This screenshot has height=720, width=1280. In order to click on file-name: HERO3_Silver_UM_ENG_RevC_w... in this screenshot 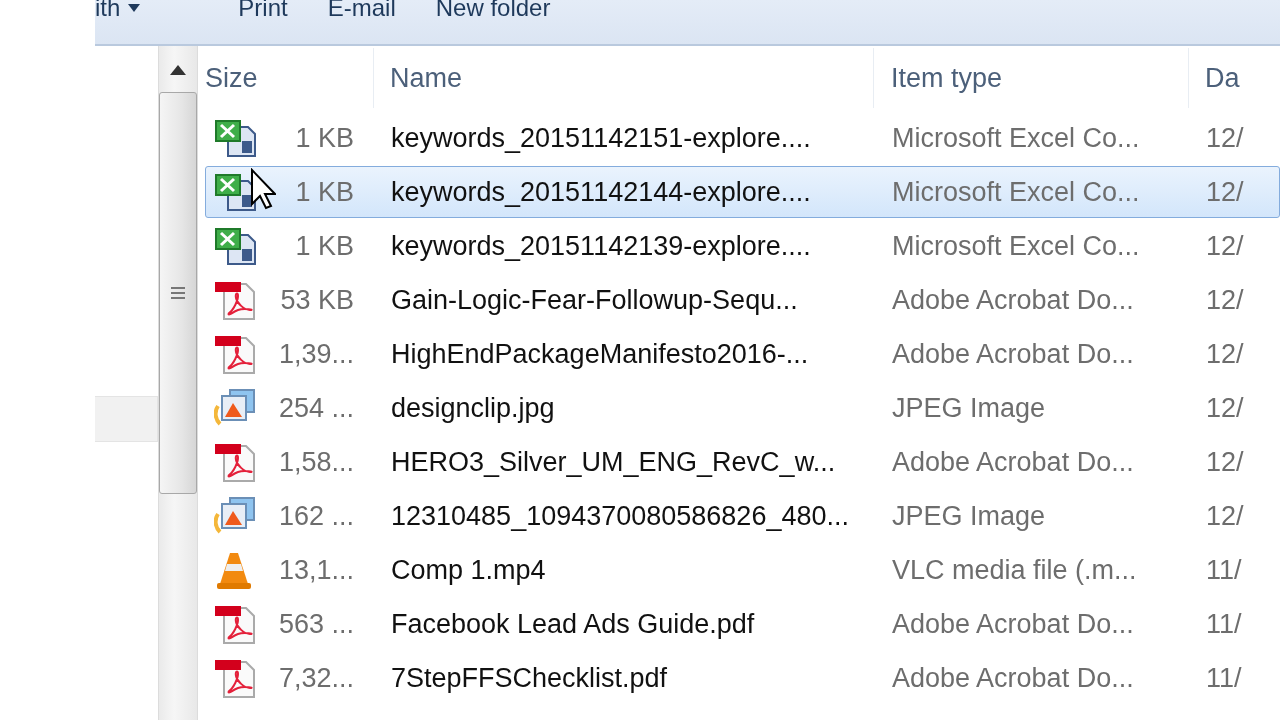, I will do `click(614, 462)`.